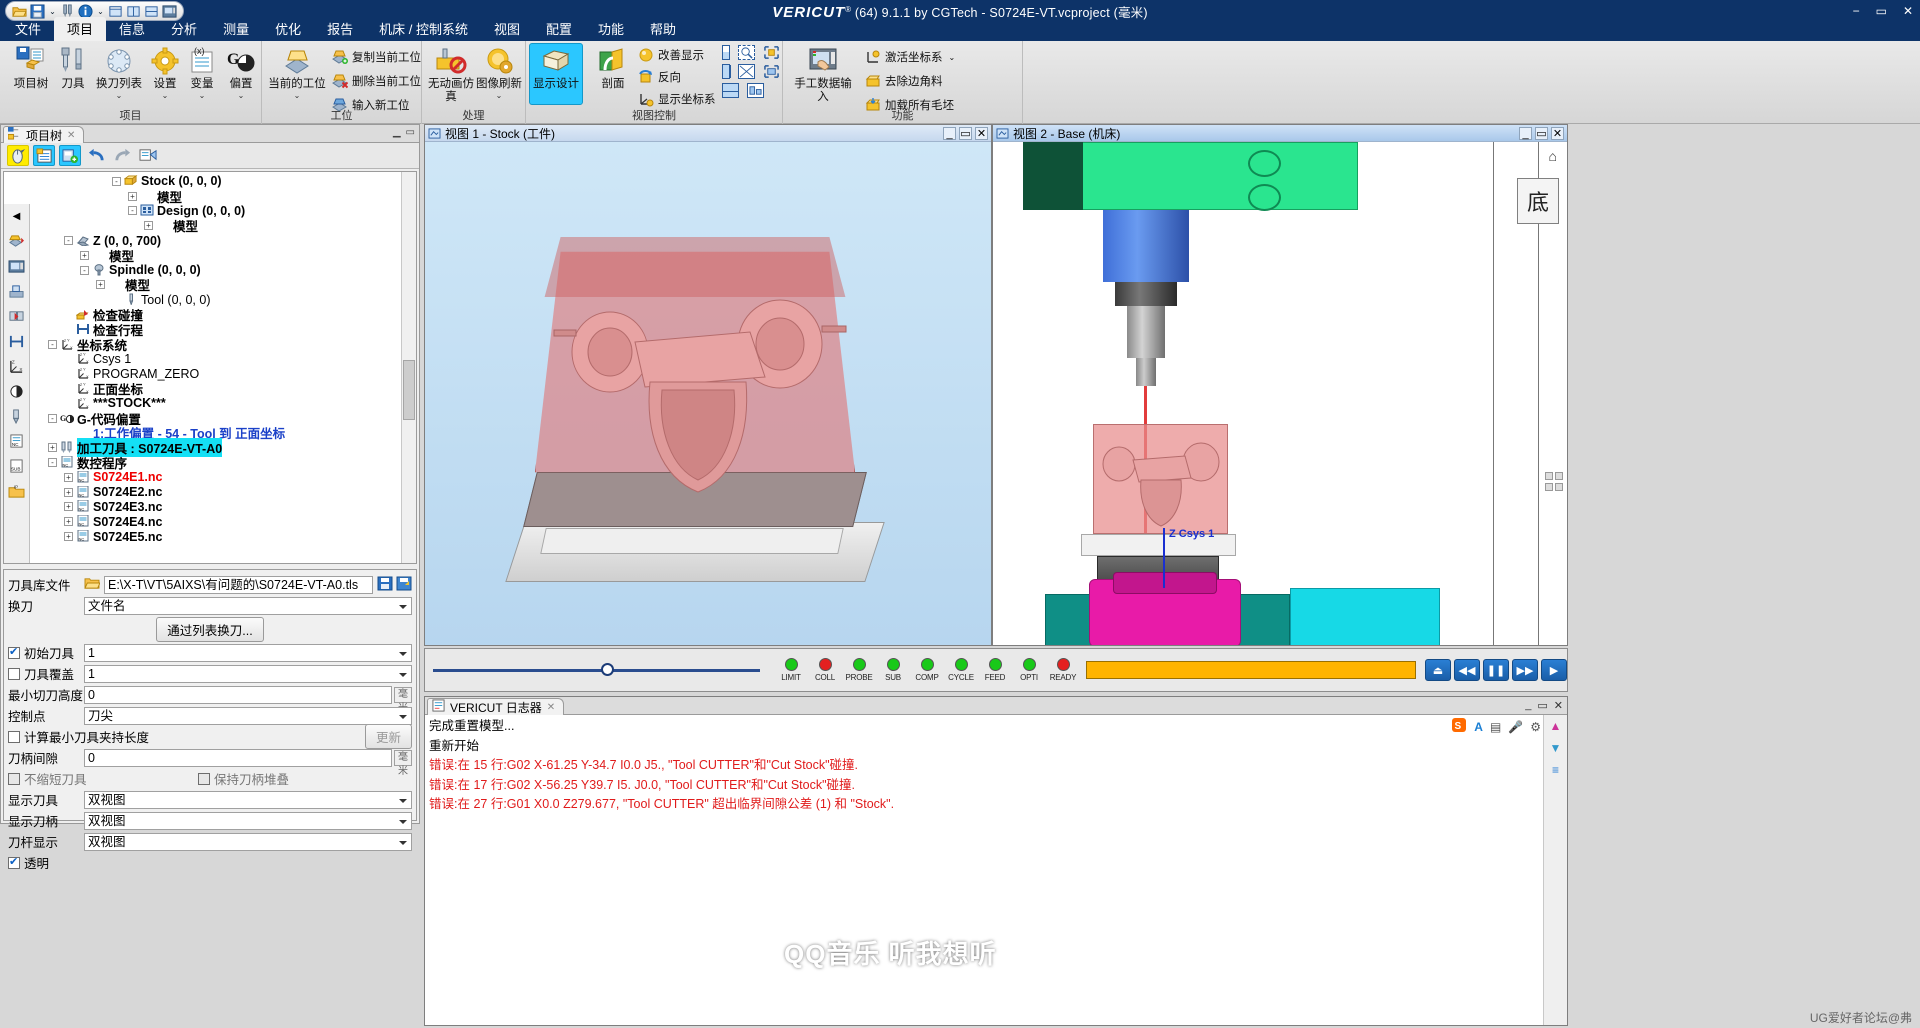 The image size is (1920, 1028). I want to click on menu-file: 文件, so click(28, 29).